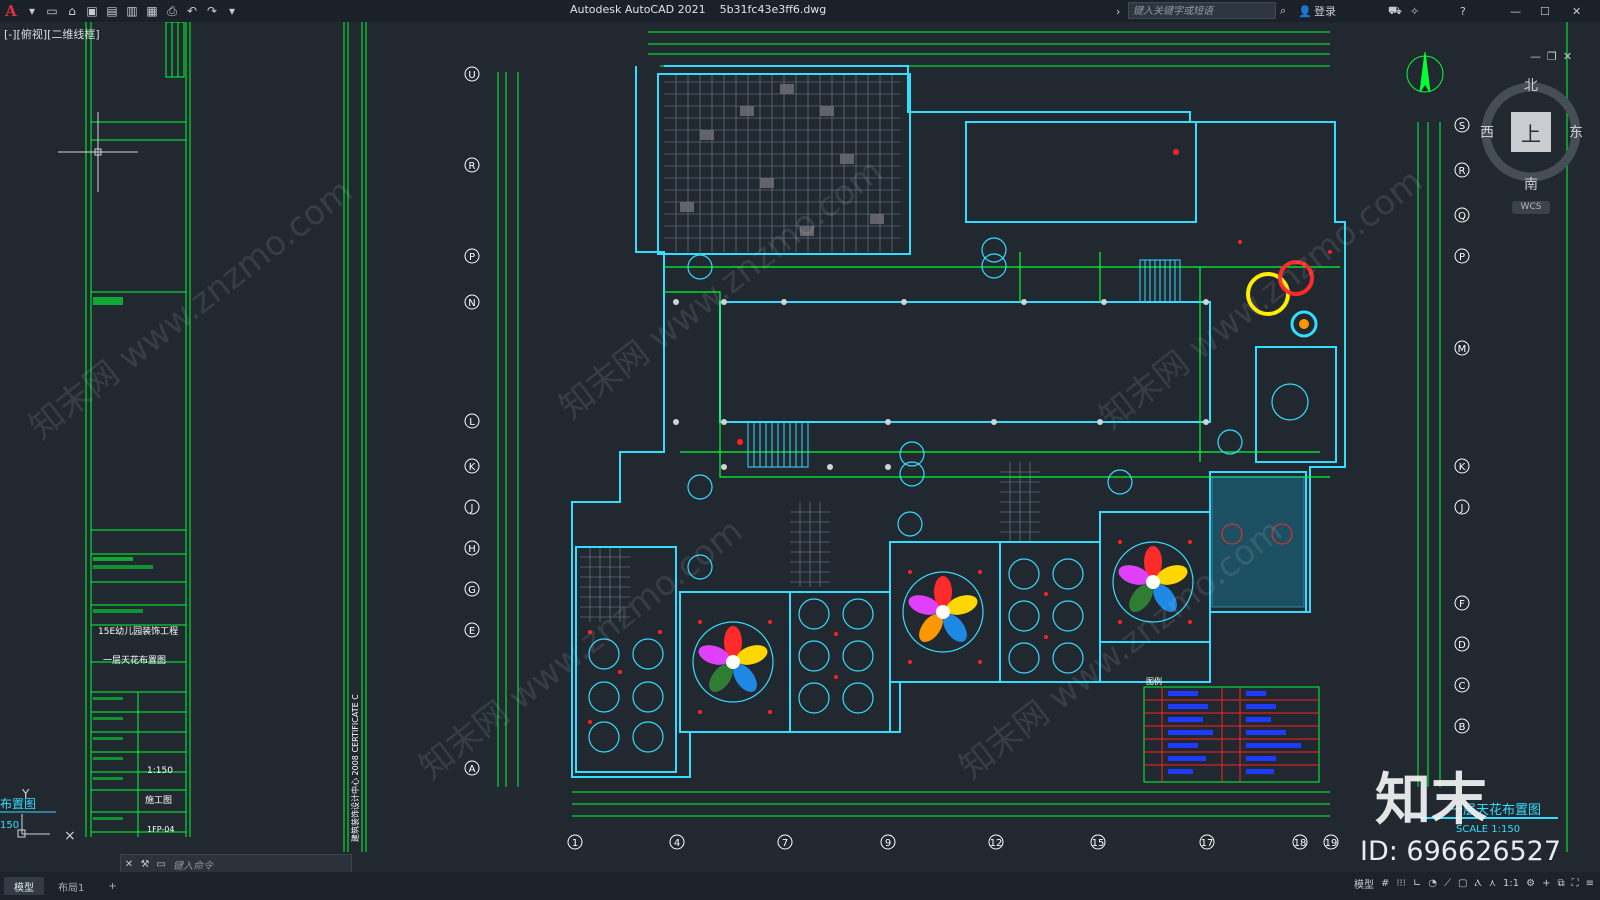  Describe the element at coordinates (1531, 132) in the screenshot. I see `viewcube-top-face: 上` at that location.